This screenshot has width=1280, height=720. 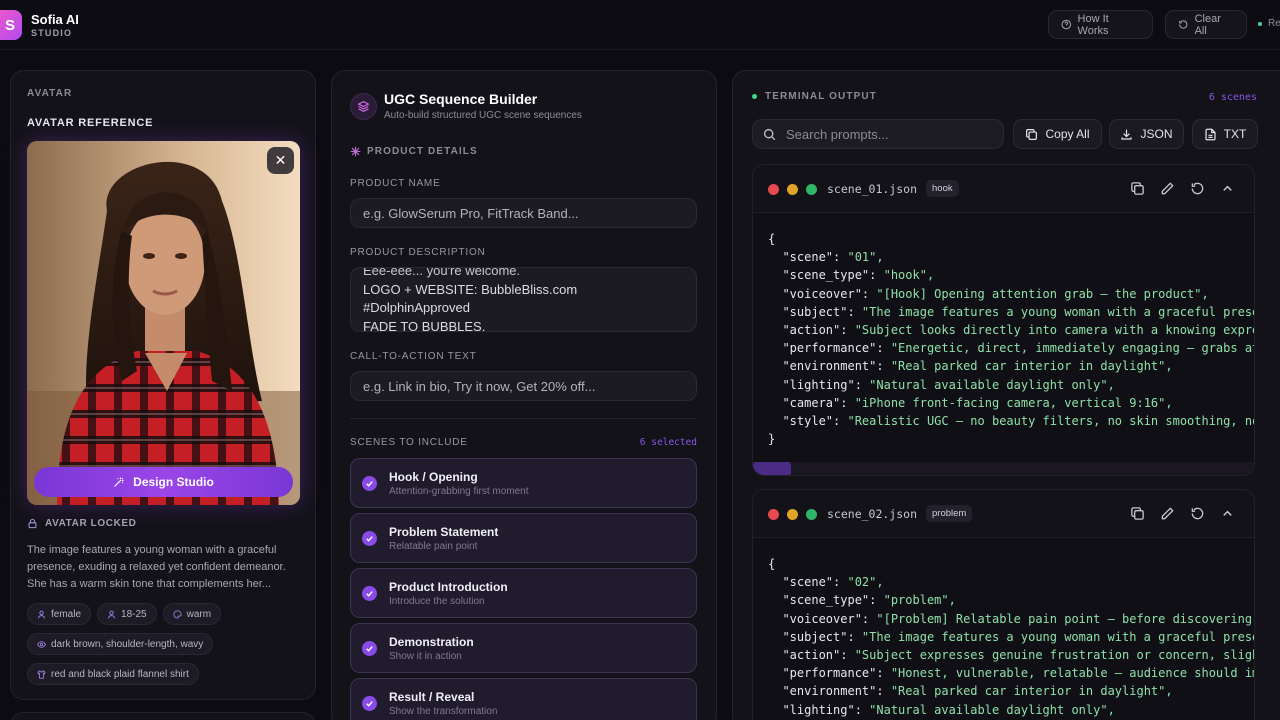 What do you see at coordinates (523, 699) in the screenshot?
I see `scene-option-result: Result / Reveal Show the transformation` at bounding box center [523, 699].